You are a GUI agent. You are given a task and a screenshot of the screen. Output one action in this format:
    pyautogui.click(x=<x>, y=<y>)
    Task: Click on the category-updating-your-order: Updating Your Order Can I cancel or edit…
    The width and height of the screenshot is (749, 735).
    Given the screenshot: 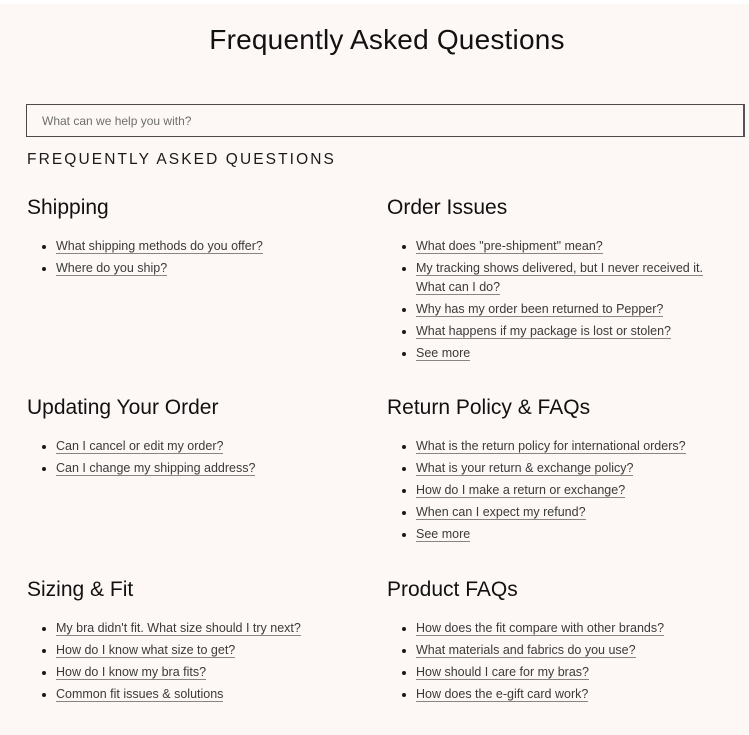 What is the action you would take?
    pyautogui.click(x=202, y=435)
    